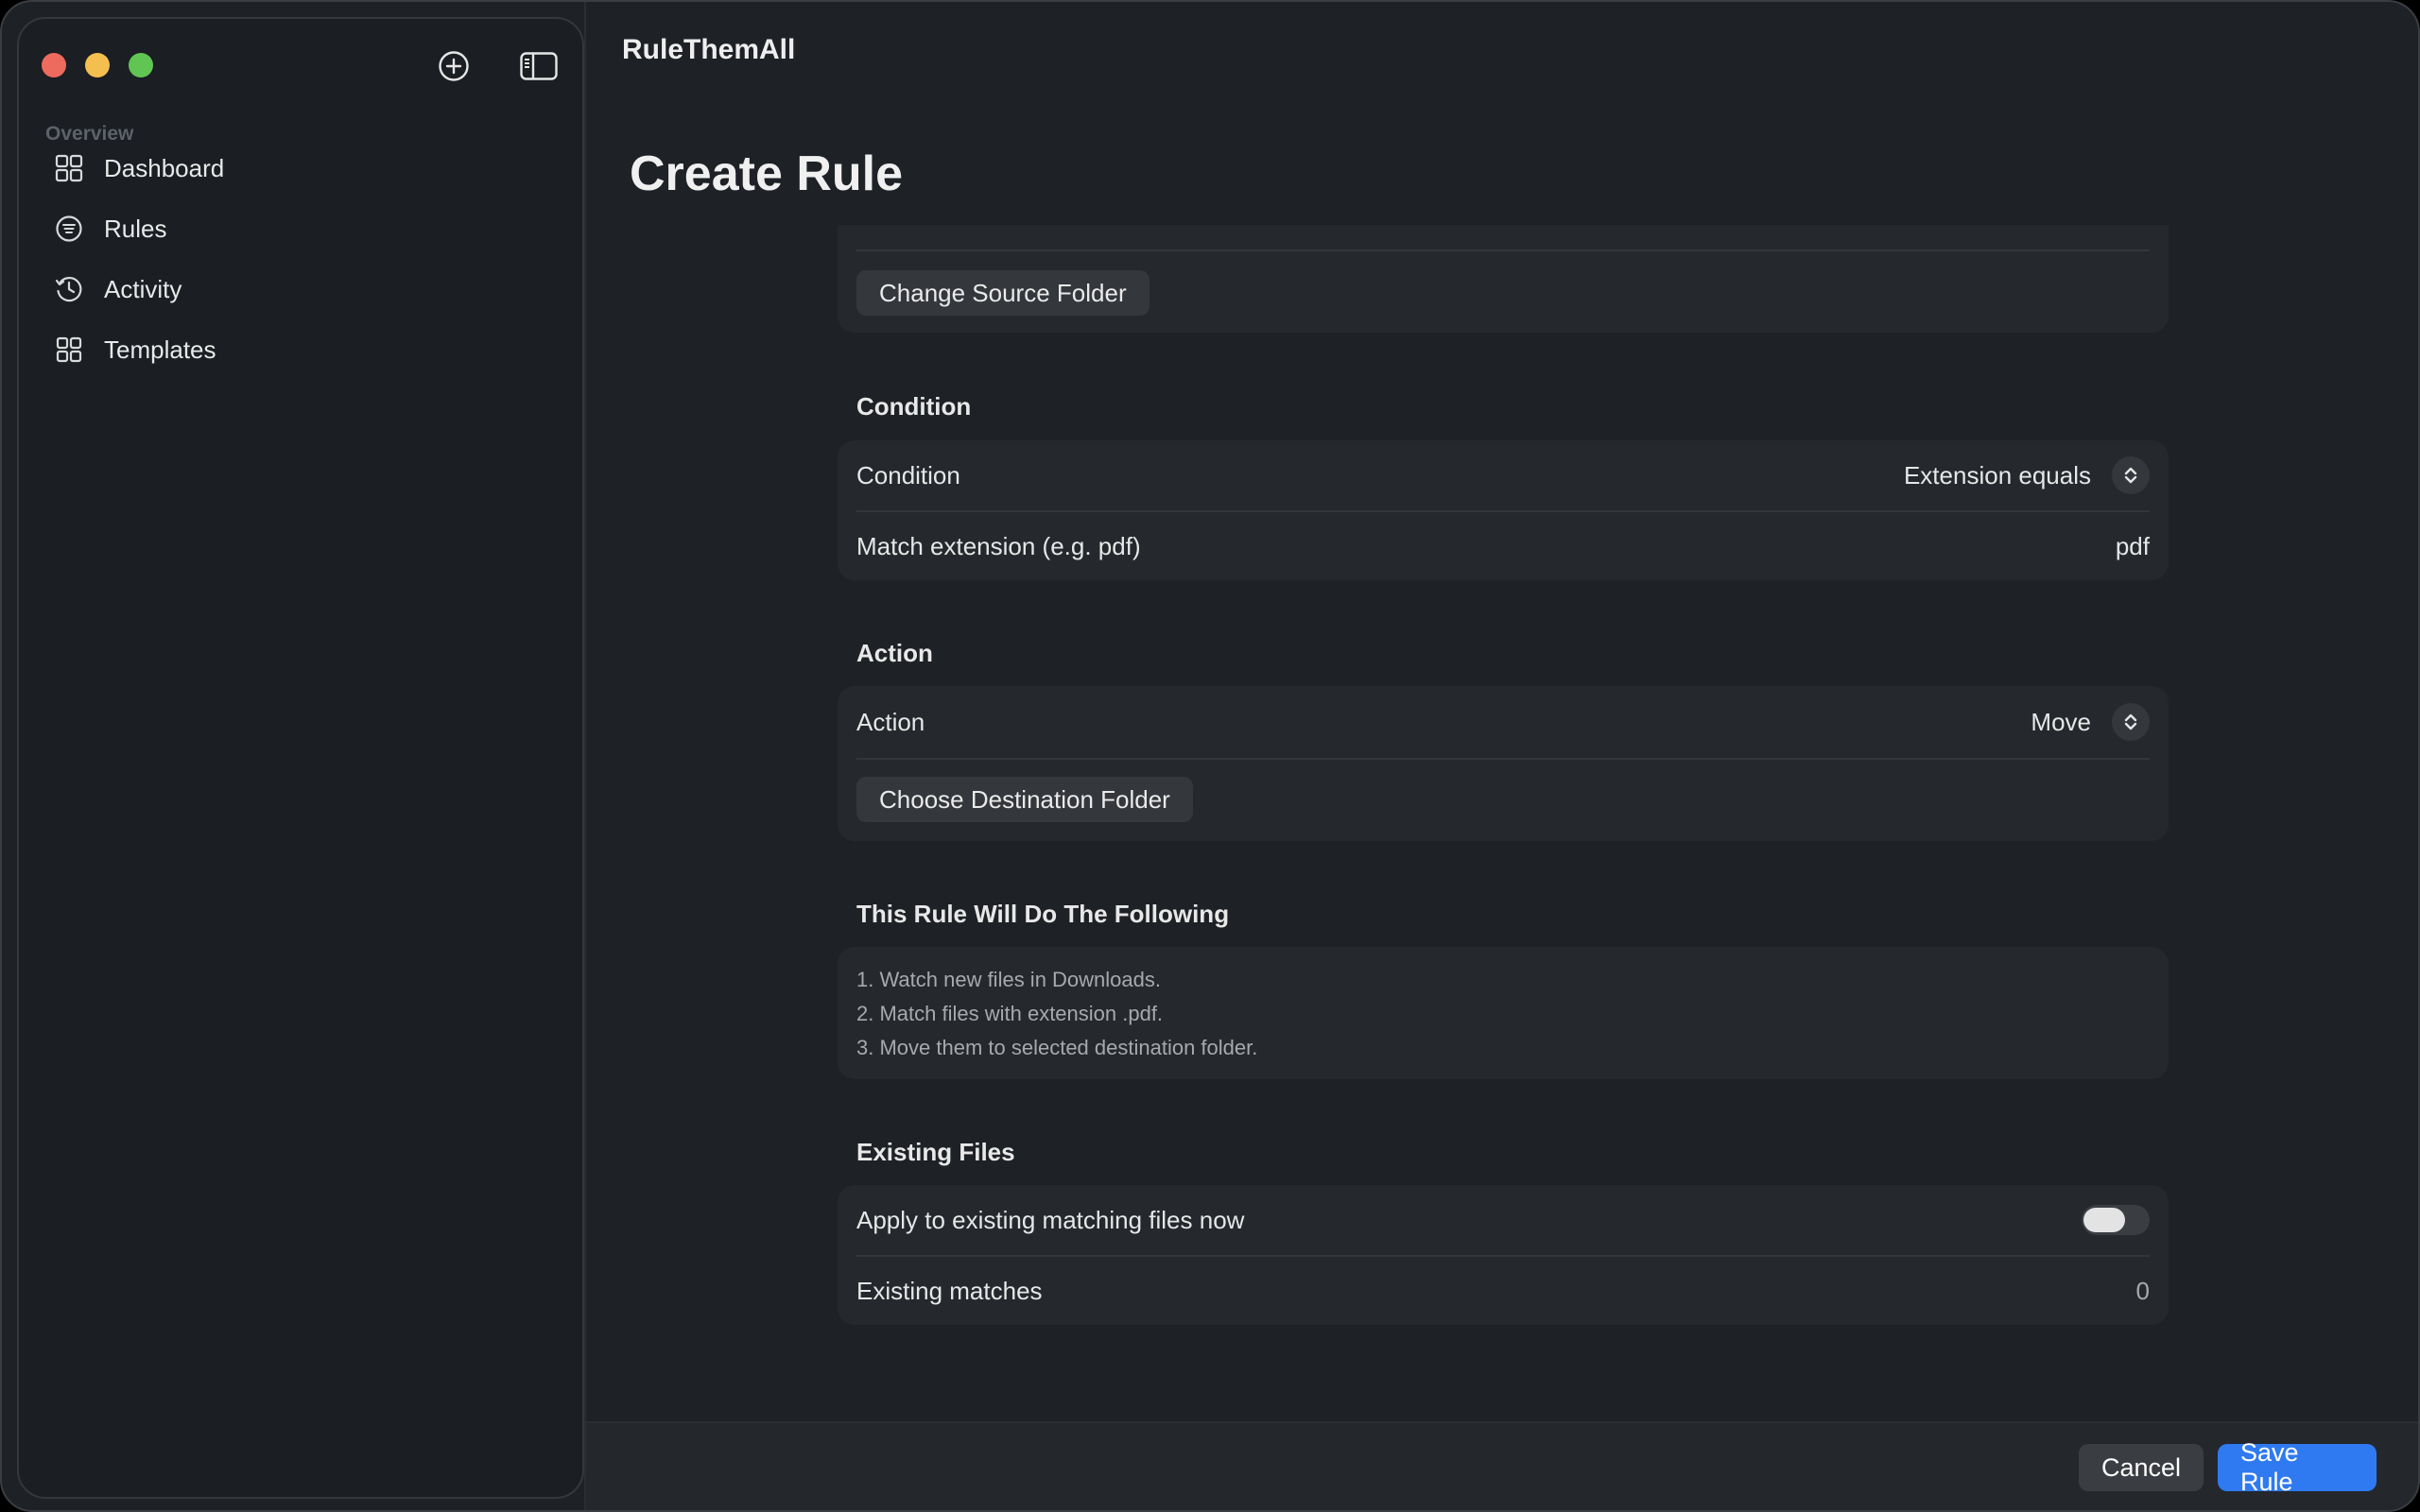 The height and width of the screenshot is (1512, 2420). Describe the element at coordinates (1050, 1219) in the screenshot. I see `apply-existing-label: Apply to existing matching files now` at that location.